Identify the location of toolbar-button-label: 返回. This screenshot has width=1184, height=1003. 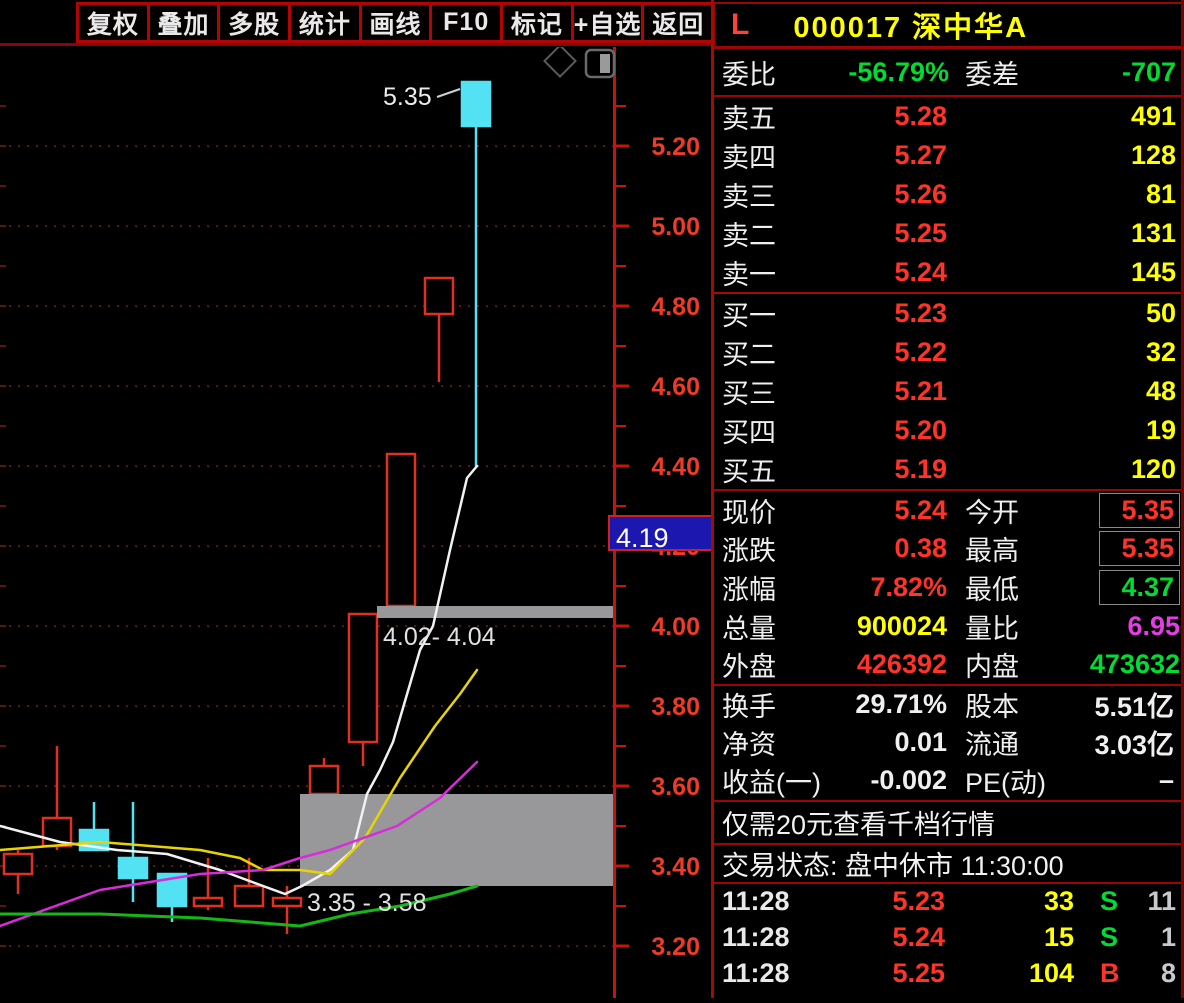
(678, 24).